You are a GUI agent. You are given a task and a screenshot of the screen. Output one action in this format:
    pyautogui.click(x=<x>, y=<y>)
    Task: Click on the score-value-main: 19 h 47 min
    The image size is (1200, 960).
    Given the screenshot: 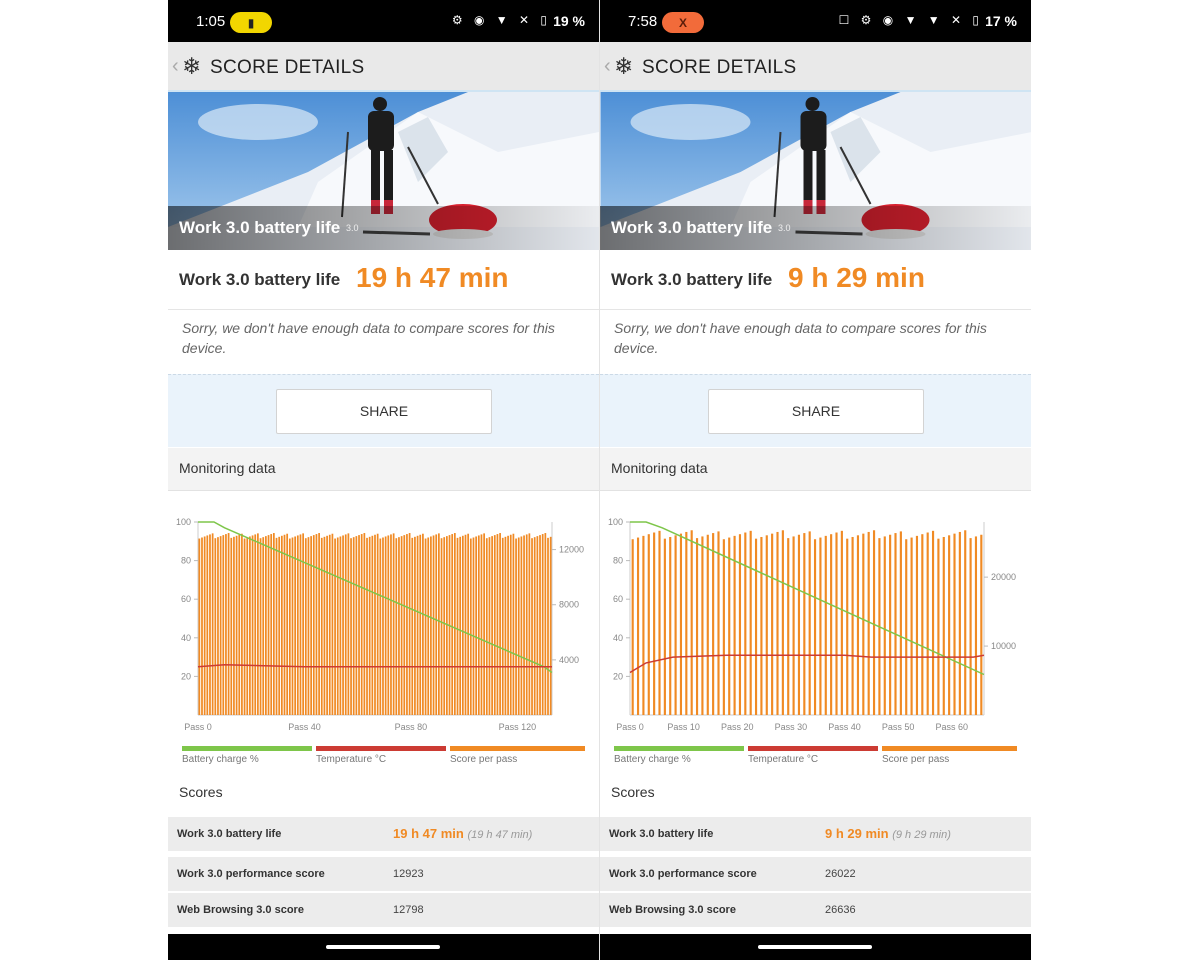 What is the action you would take?
    pyautogui.click(x=428, y=833)
    